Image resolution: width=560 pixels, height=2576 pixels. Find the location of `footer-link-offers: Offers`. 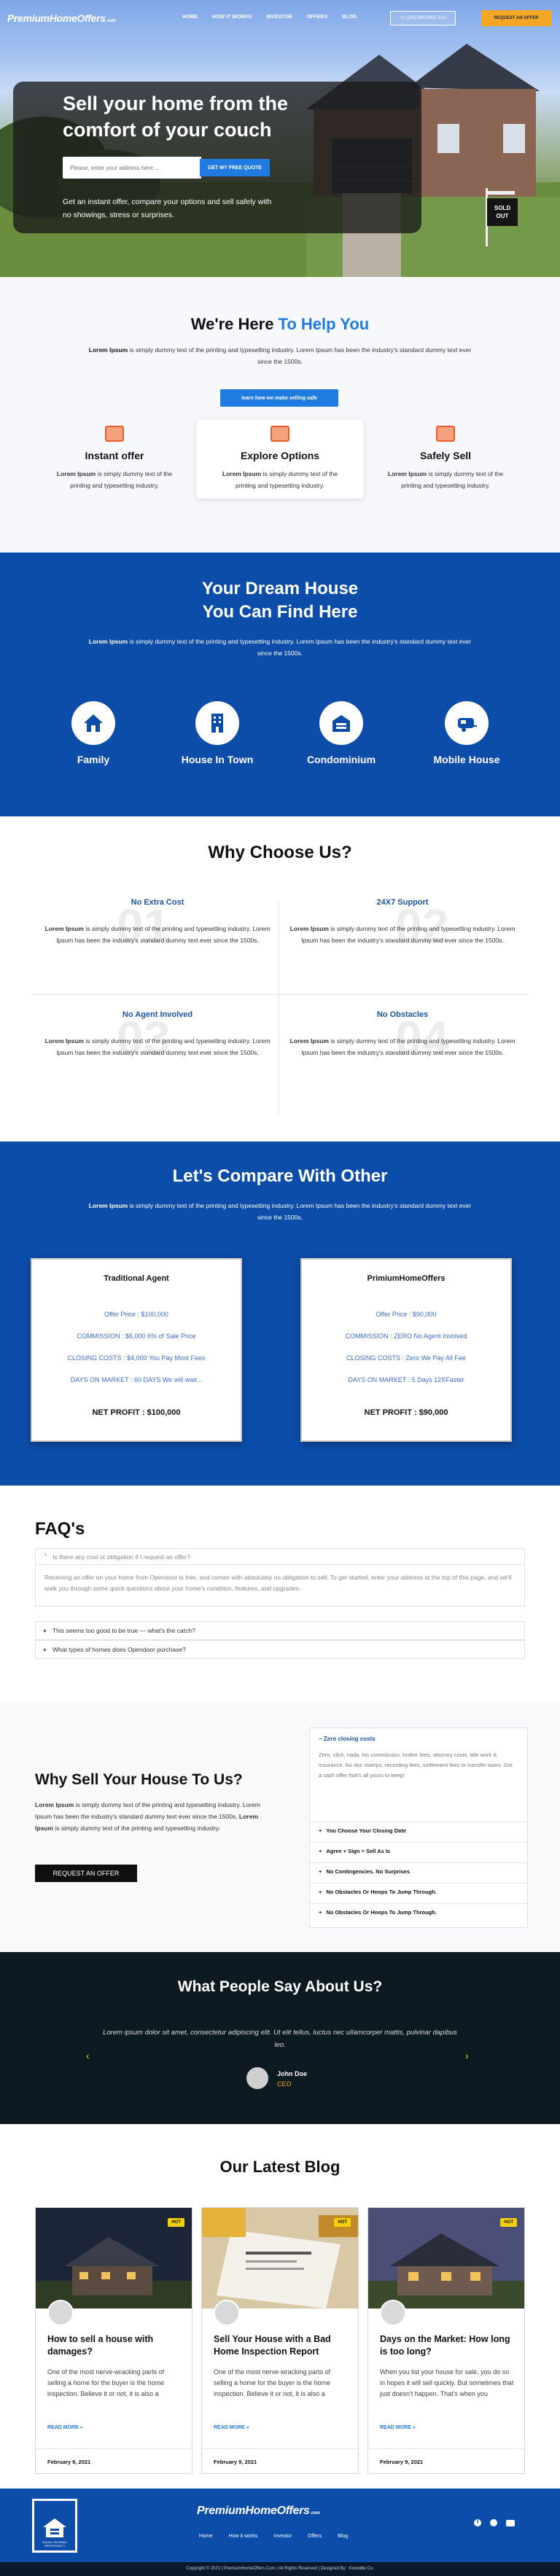

footer-link-offers: Offers is located at coordinates (315, 2536).